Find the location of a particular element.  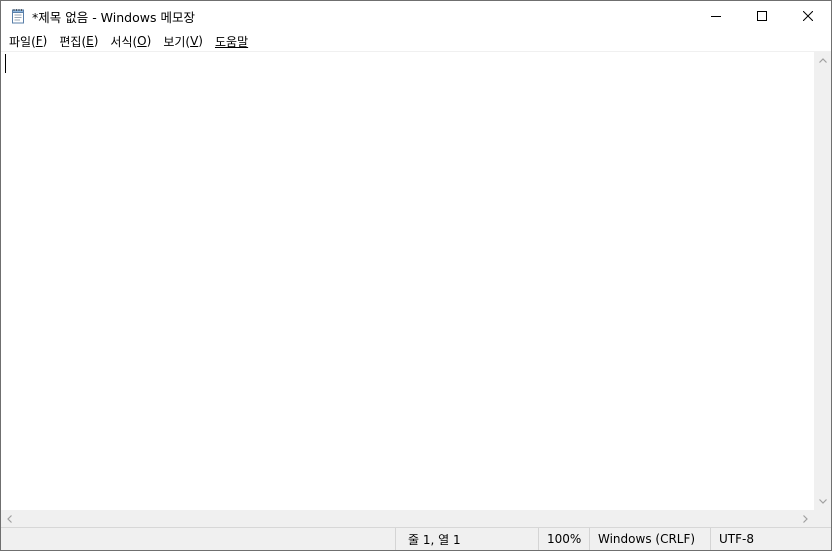

scroll-left-button is located at coordinates (9, 518).